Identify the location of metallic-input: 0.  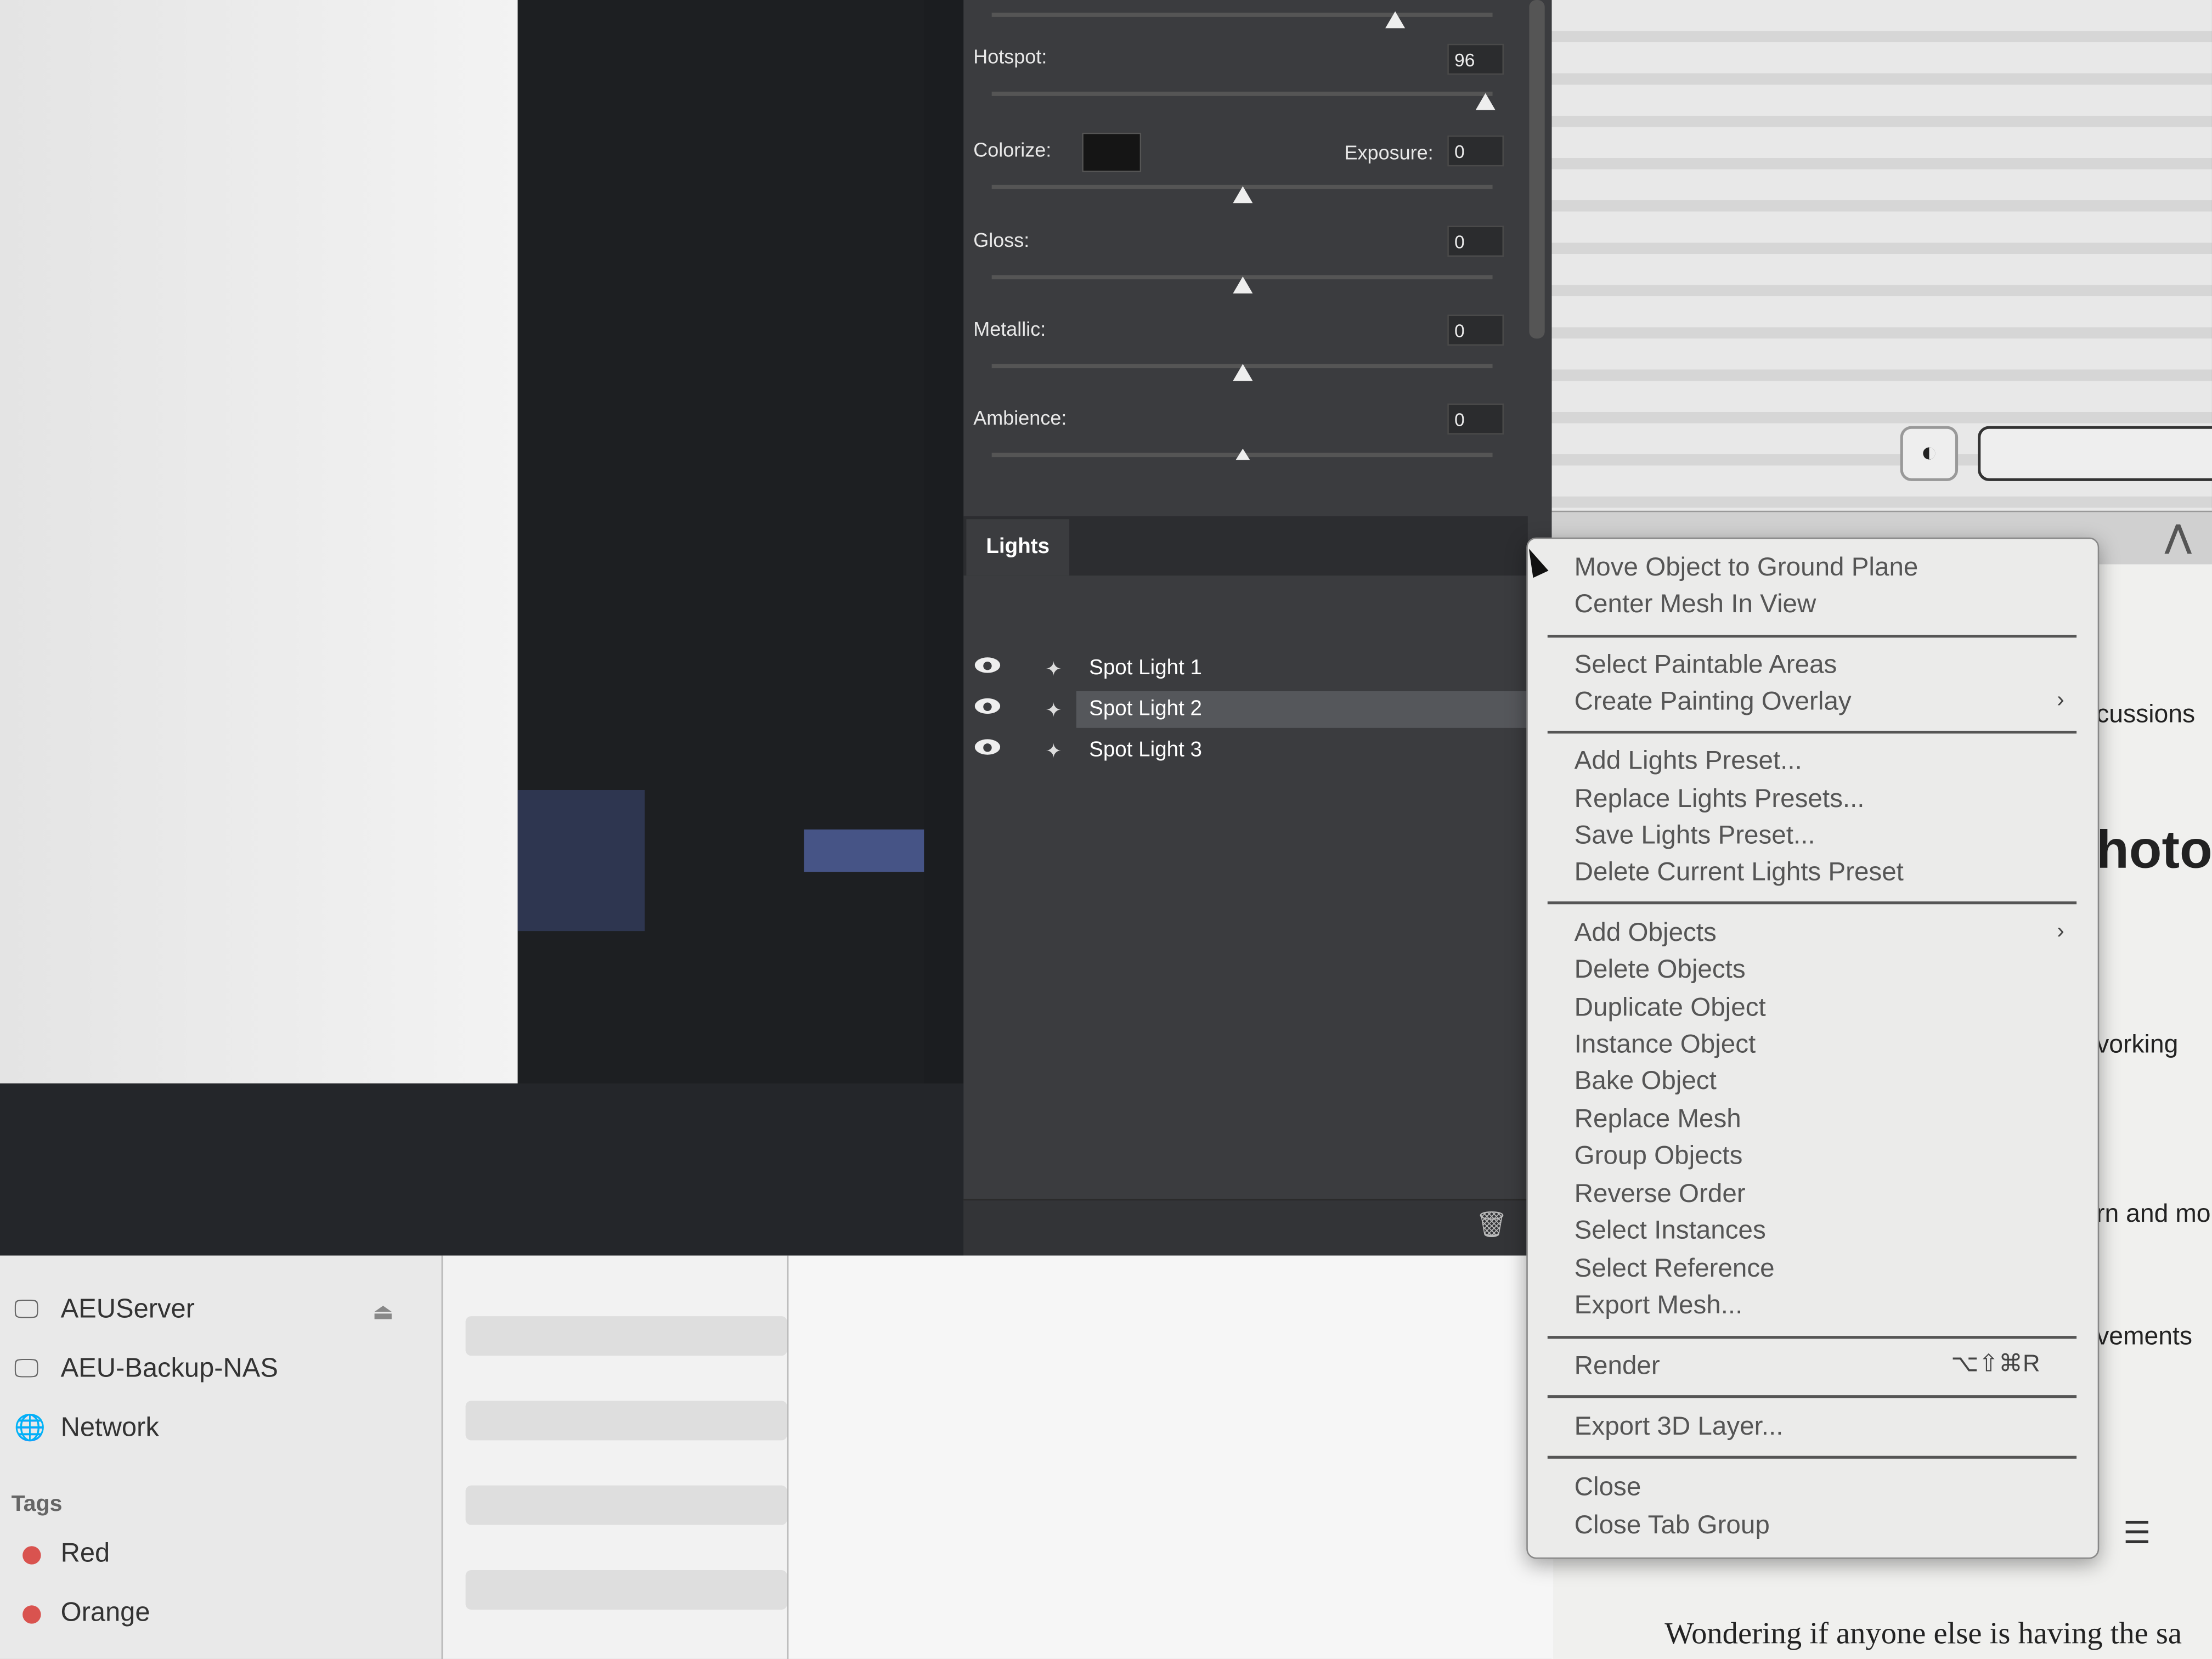
(1476, 330).